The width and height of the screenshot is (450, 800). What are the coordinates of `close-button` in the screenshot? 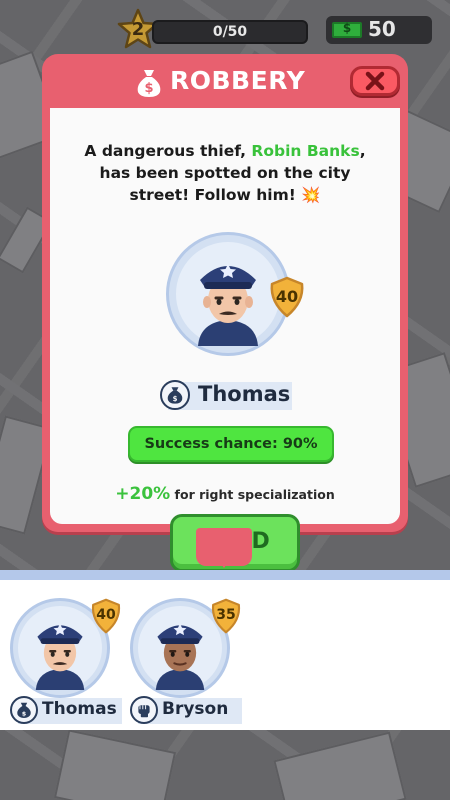 It's located at (375, 81).